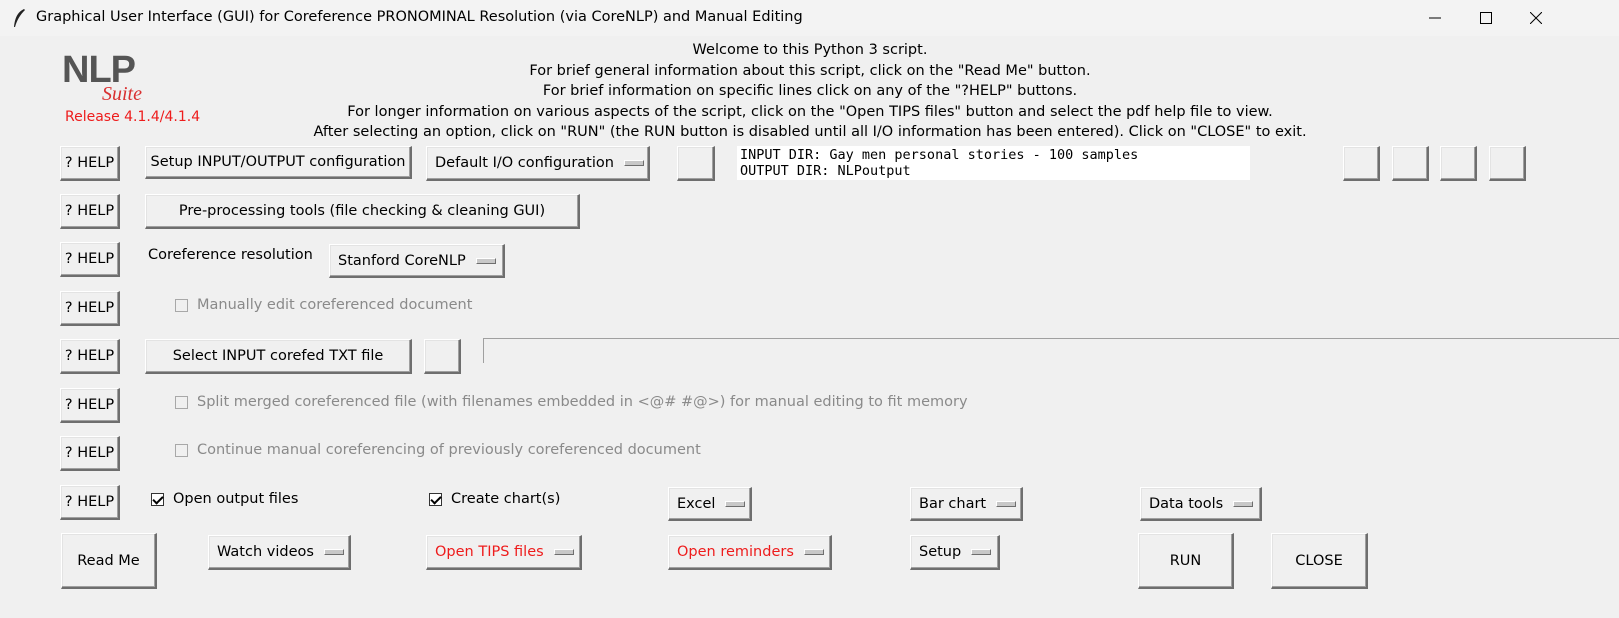  I want to click on create-charts-checkbox, so click(435, 499).